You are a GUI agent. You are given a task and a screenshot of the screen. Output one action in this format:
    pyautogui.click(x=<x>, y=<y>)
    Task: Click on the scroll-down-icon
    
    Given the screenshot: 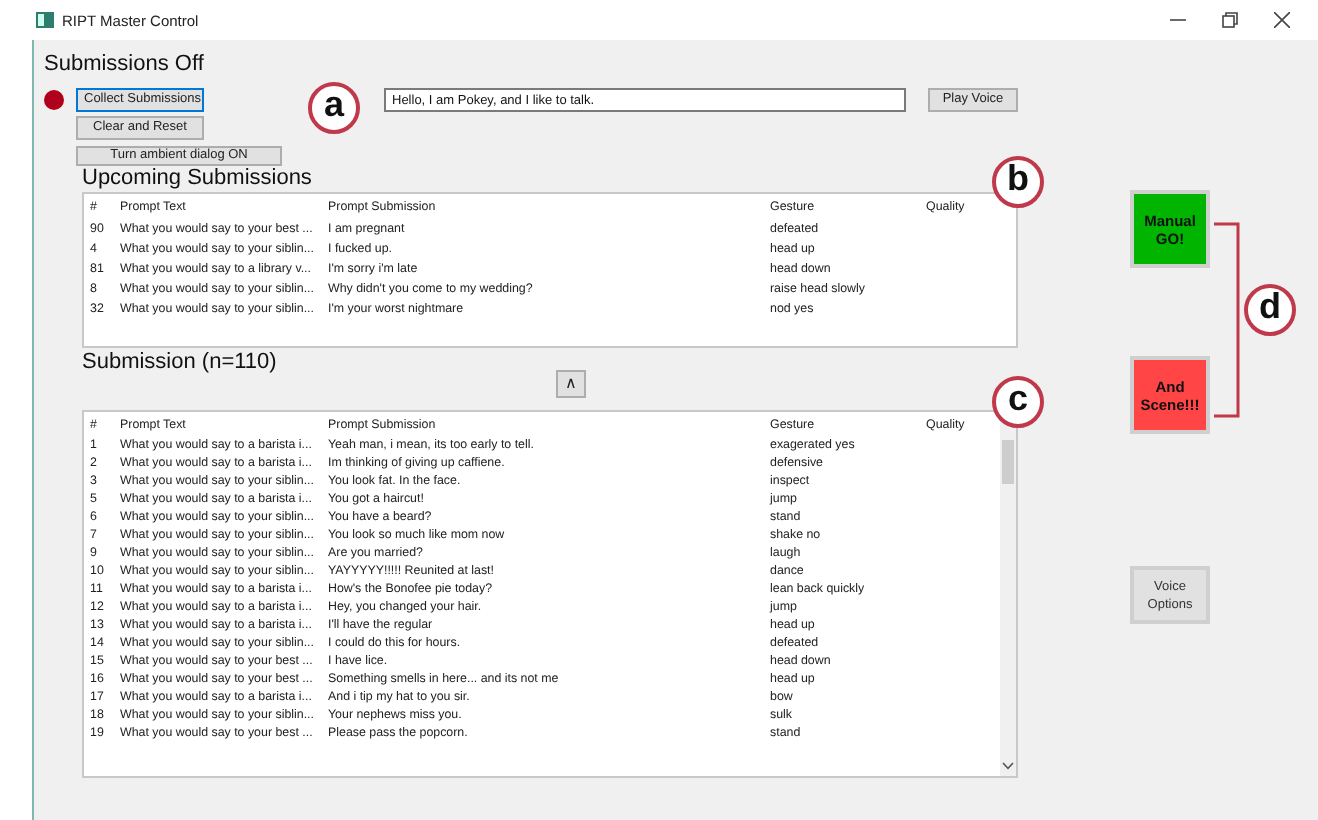 What is the action you would take?
    pyautogui.click(x=1008, y=766)
    